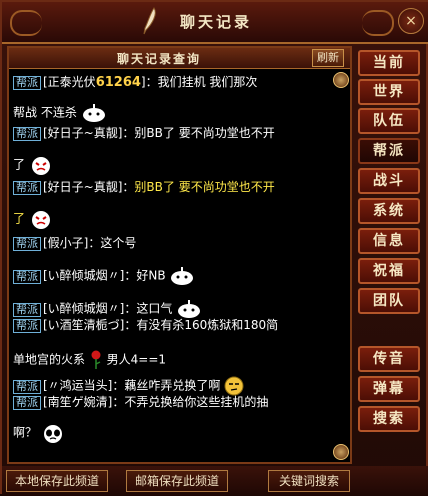 This screenshot has width=428, height=496. Describe the element at coordinates (389, 301) in the screenshot. I see `channel-button-group: 团队` at that location.